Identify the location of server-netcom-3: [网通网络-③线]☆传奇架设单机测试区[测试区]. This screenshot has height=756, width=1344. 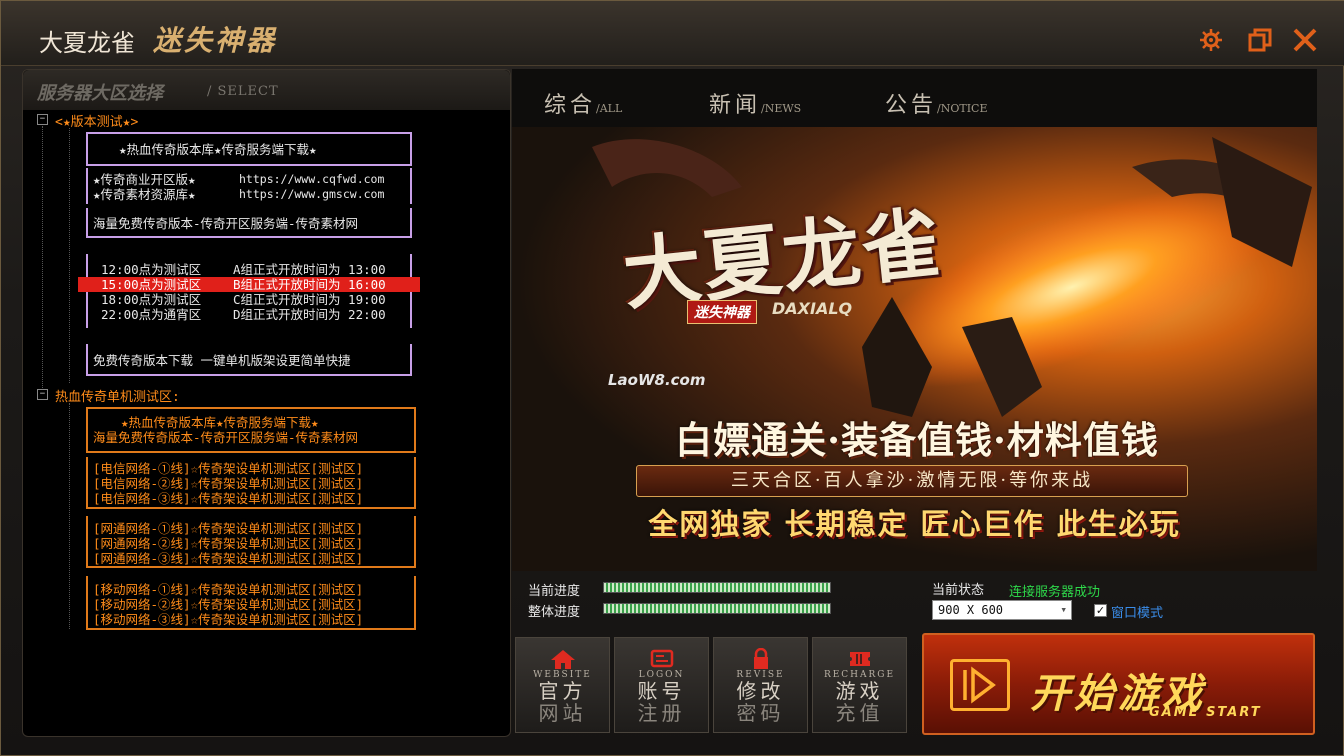
(228, 558).